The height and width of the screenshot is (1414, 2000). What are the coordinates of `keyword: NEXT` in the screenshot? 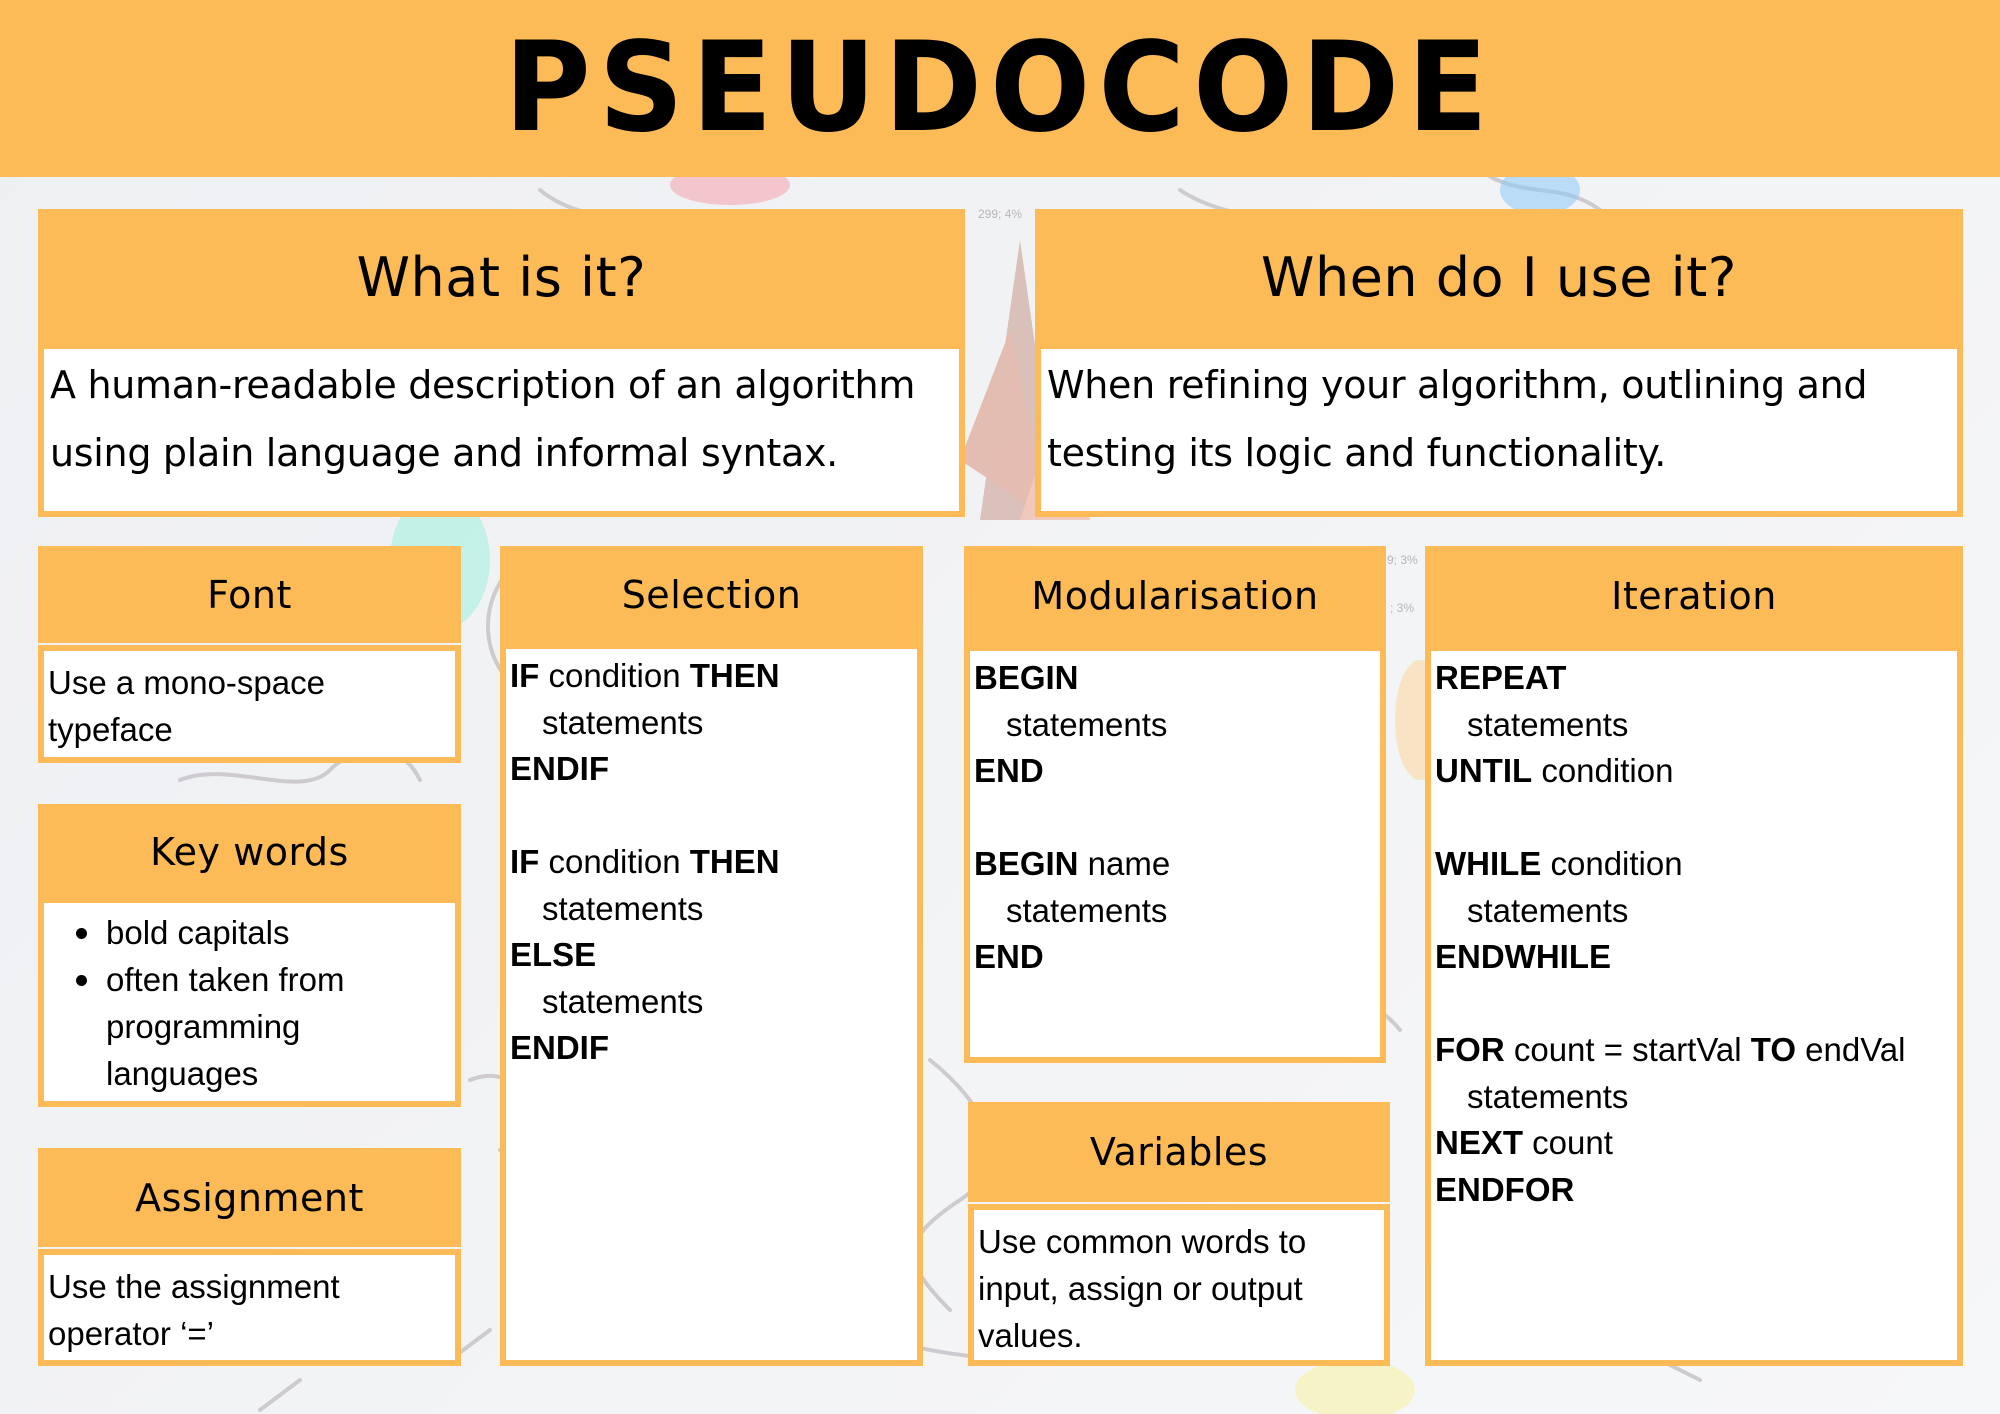 It's located at (1479, 1142).